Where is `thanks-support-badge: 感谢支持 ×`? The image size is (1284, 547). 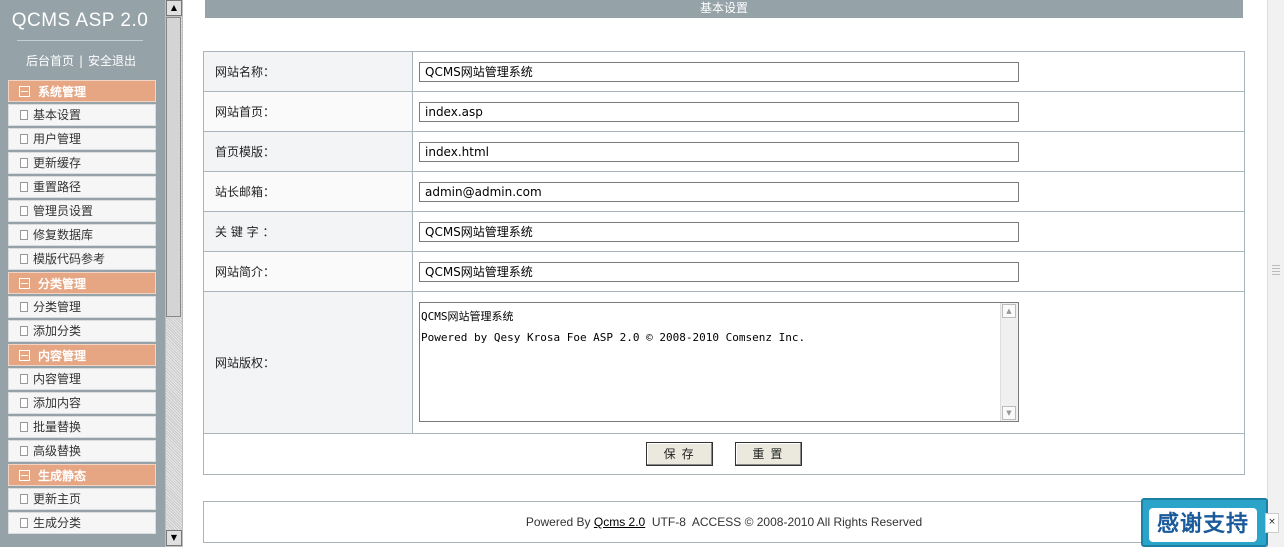 thanks-support-badge: 感谢支持 × is located at coordinates (1210, 522).